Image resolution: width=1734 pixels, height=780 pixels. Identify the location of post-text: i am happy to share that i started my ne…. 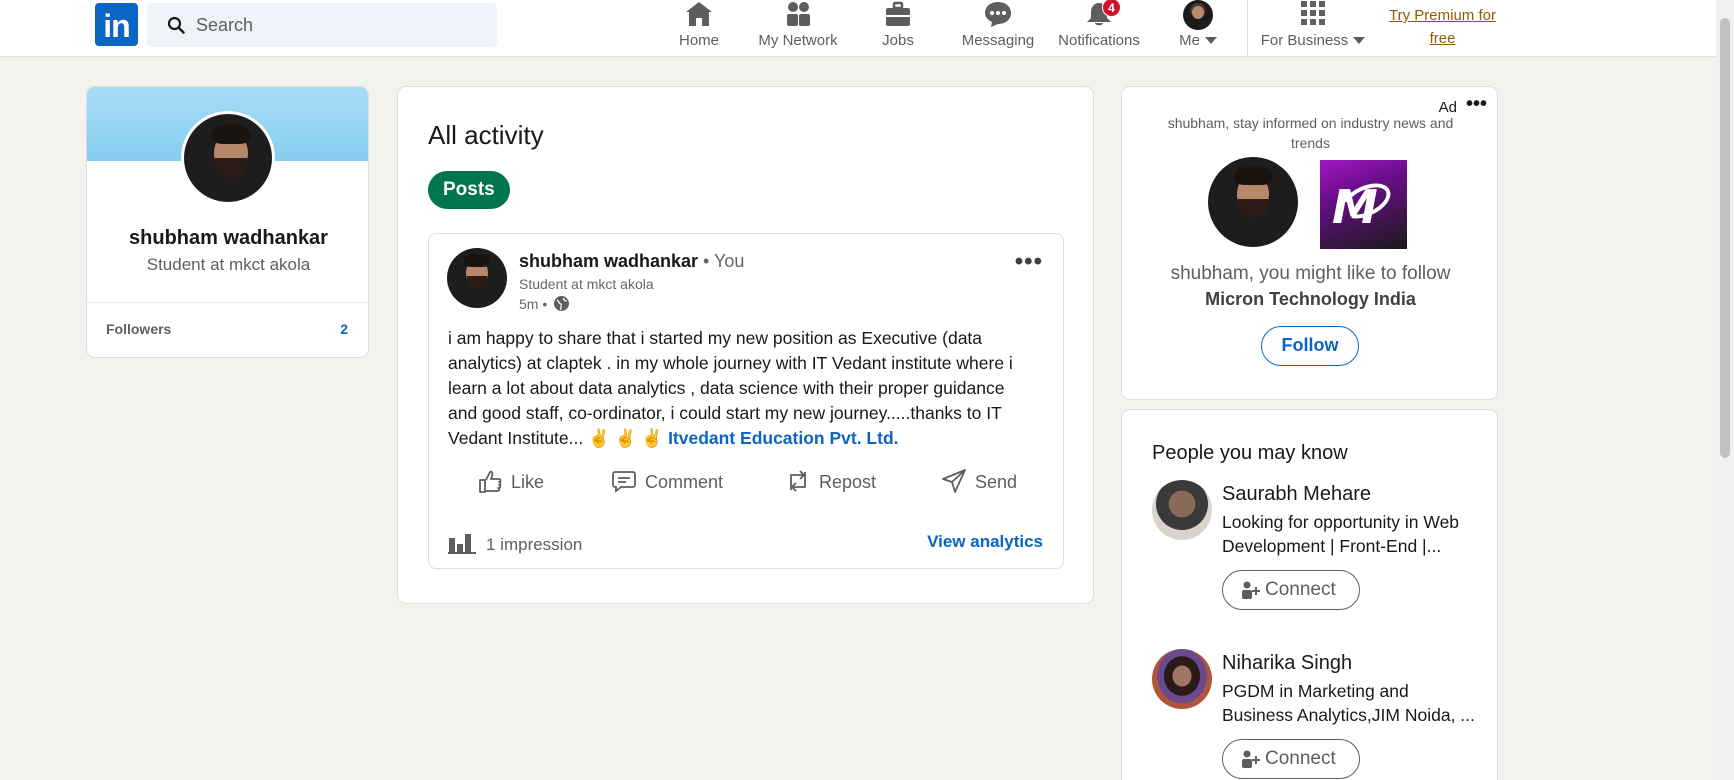
(738, 388).